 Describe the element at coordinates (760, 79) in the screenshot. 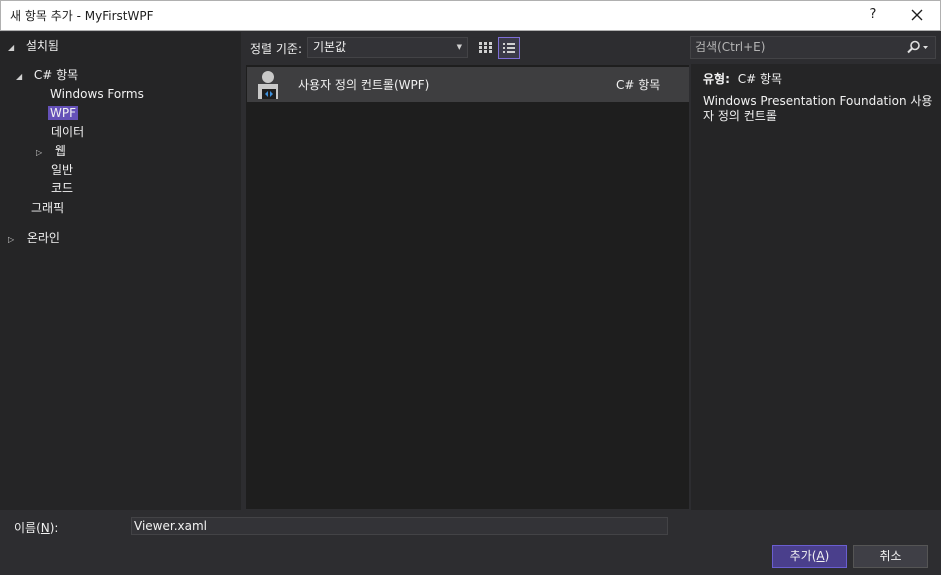

I see `details-type-value: C# 항목` at that location.